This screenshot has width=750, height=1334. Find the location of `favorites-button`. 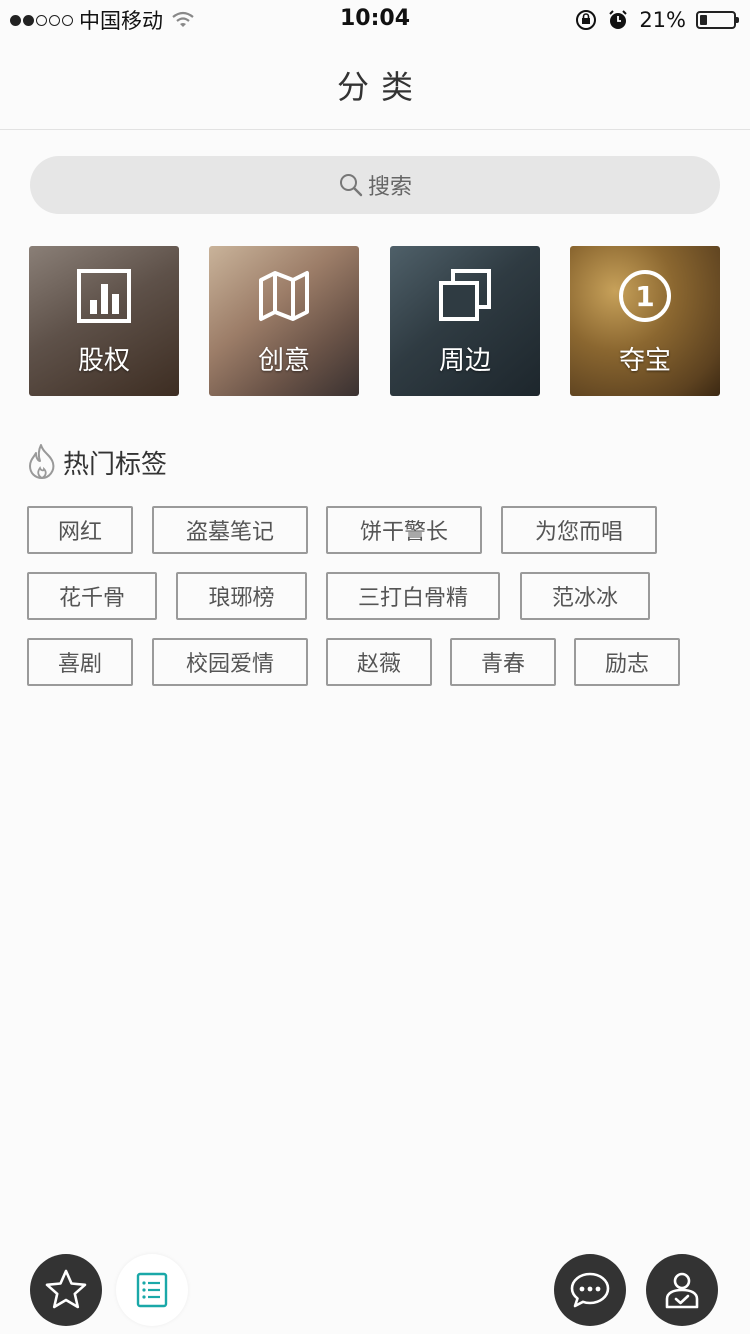

favorites-button is located at coordinates (66, 1290).